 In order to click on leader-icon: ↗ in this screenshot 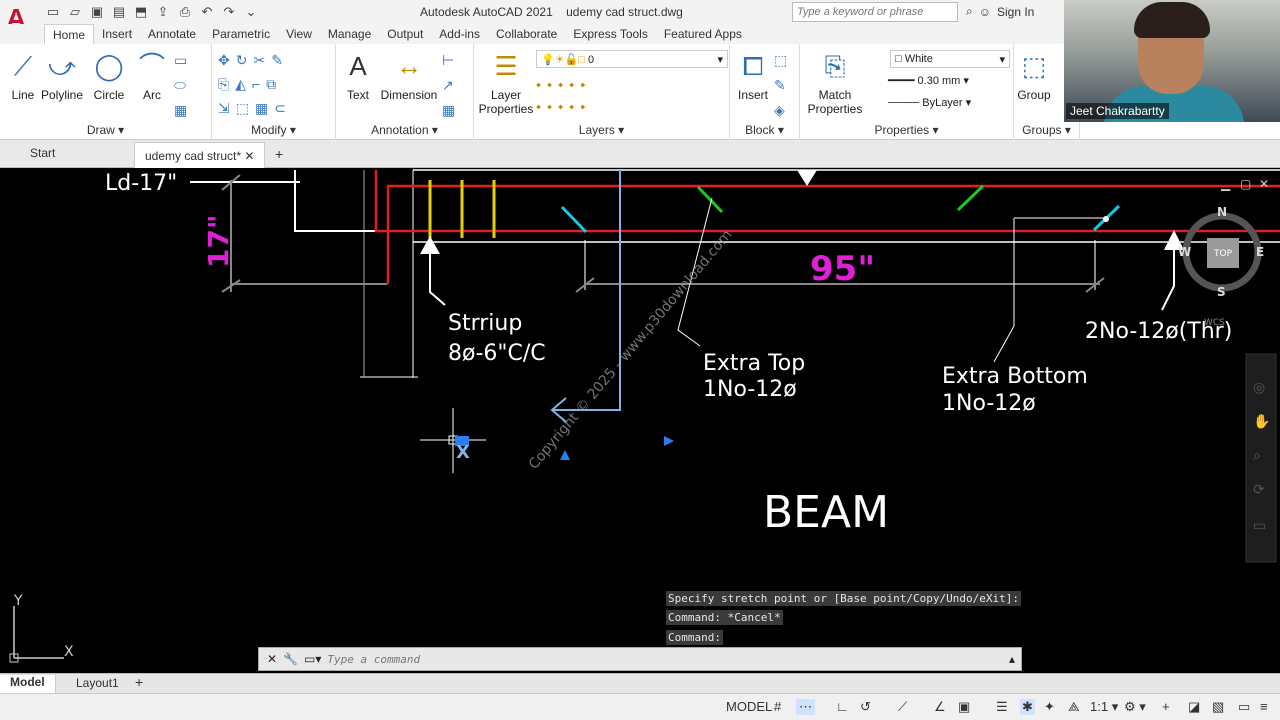, I will do `click(448, 85)`.